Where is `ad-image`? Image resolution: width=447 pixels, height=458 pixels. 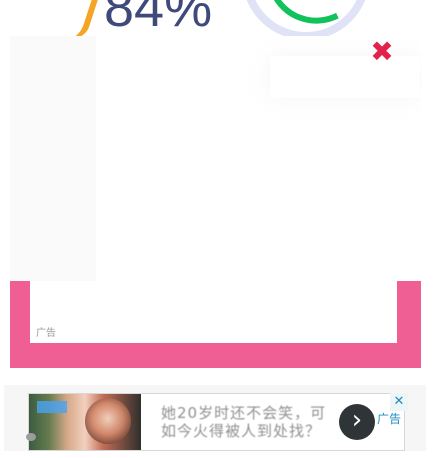
ad-image is located at coordinates (85, 422).